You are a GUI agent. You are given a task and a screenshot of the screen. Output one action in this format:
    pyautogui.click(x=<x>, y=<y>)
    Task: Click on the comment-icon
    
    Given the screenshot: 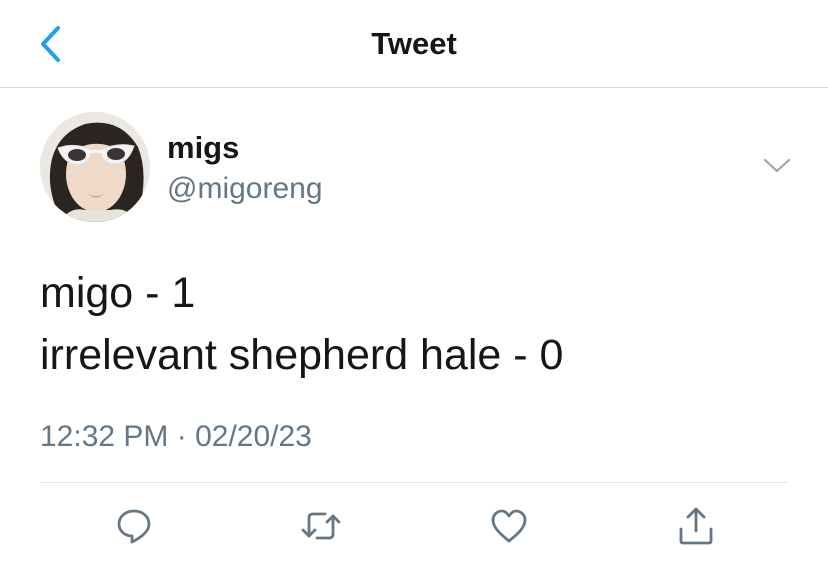 What is the action you would take?
    pyautogui.click(x=134, y=526)
    